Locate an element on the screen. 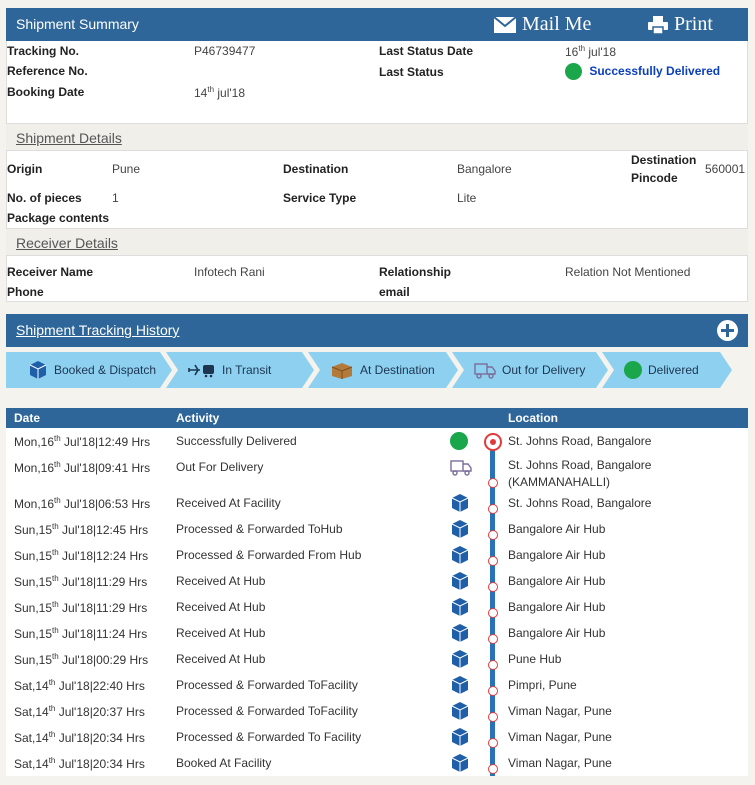  delivered-status-icon is located at coordinates (573, 71).